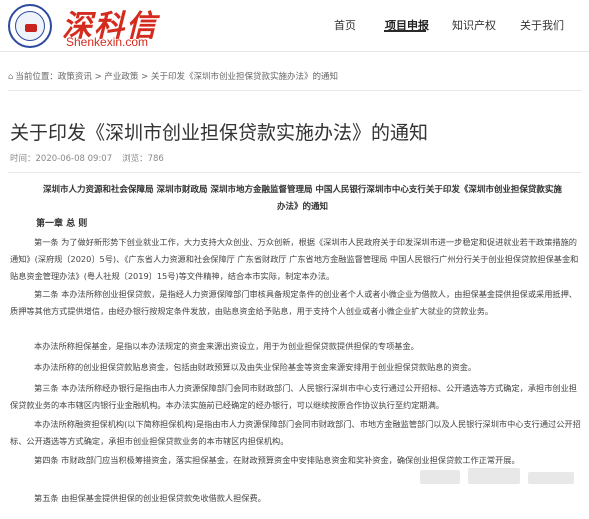  I want to click on article-views: 浏览：786, so click(143, 159).